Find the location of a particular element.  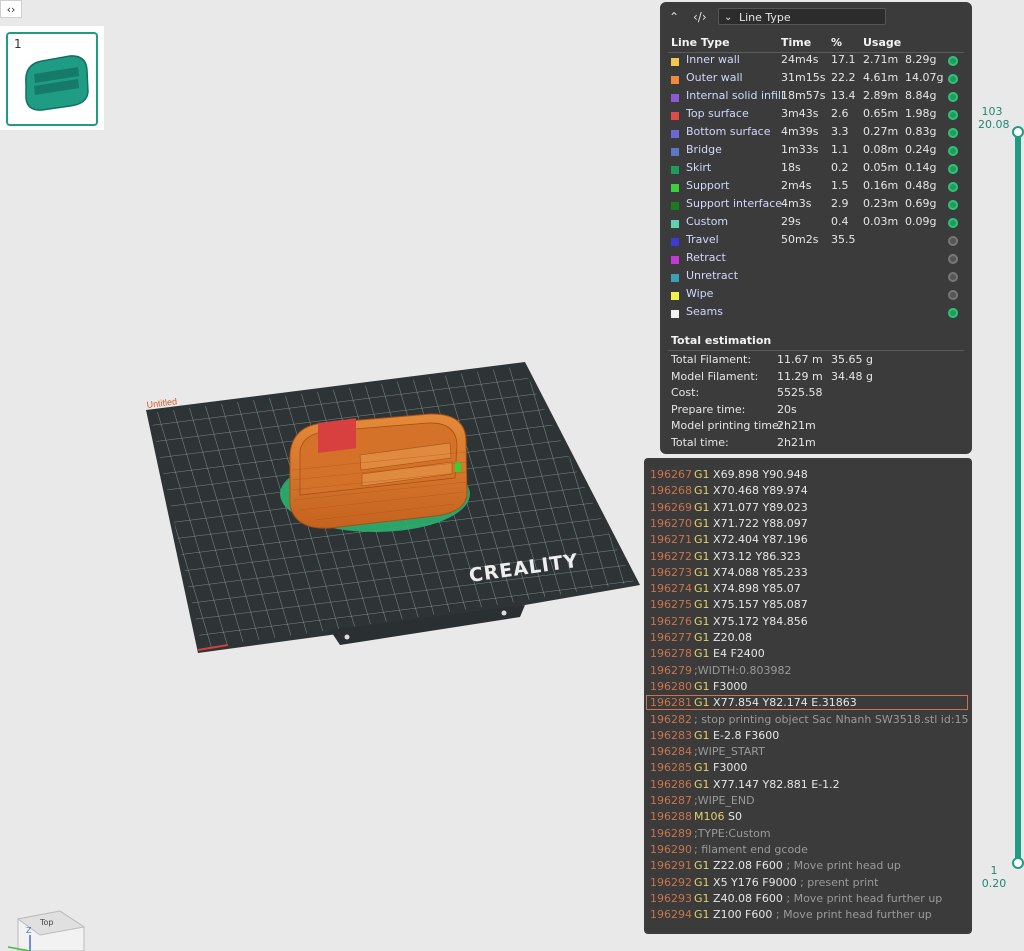

line-type-length: 0.05m is located at coordinates (881, 167).